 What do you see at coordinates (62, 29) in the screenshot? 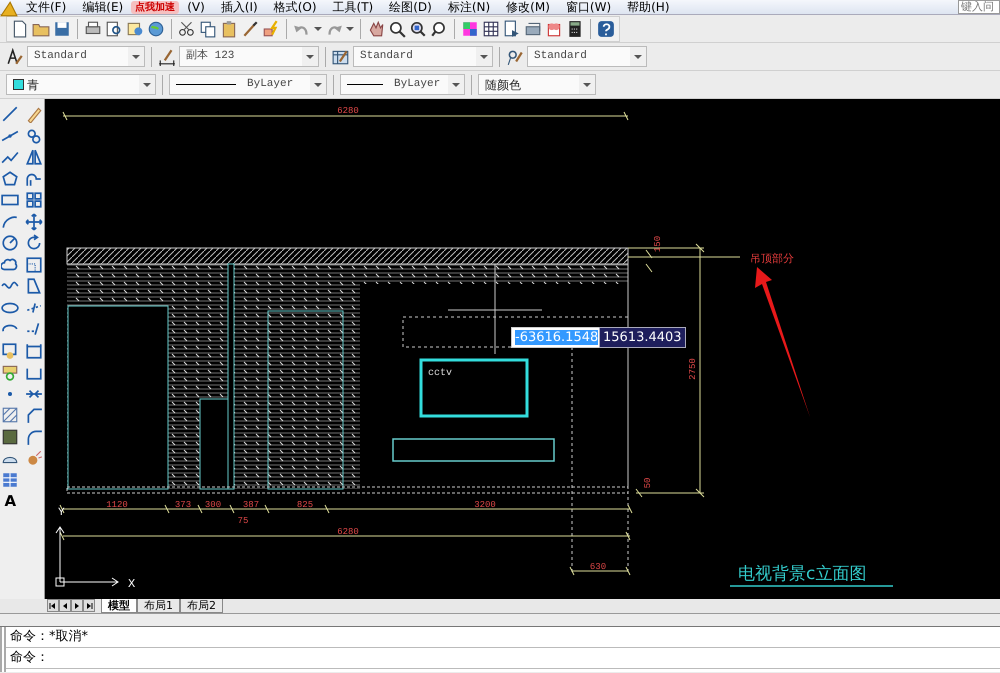
I see `save-icon` at bounding box center [62, 29].